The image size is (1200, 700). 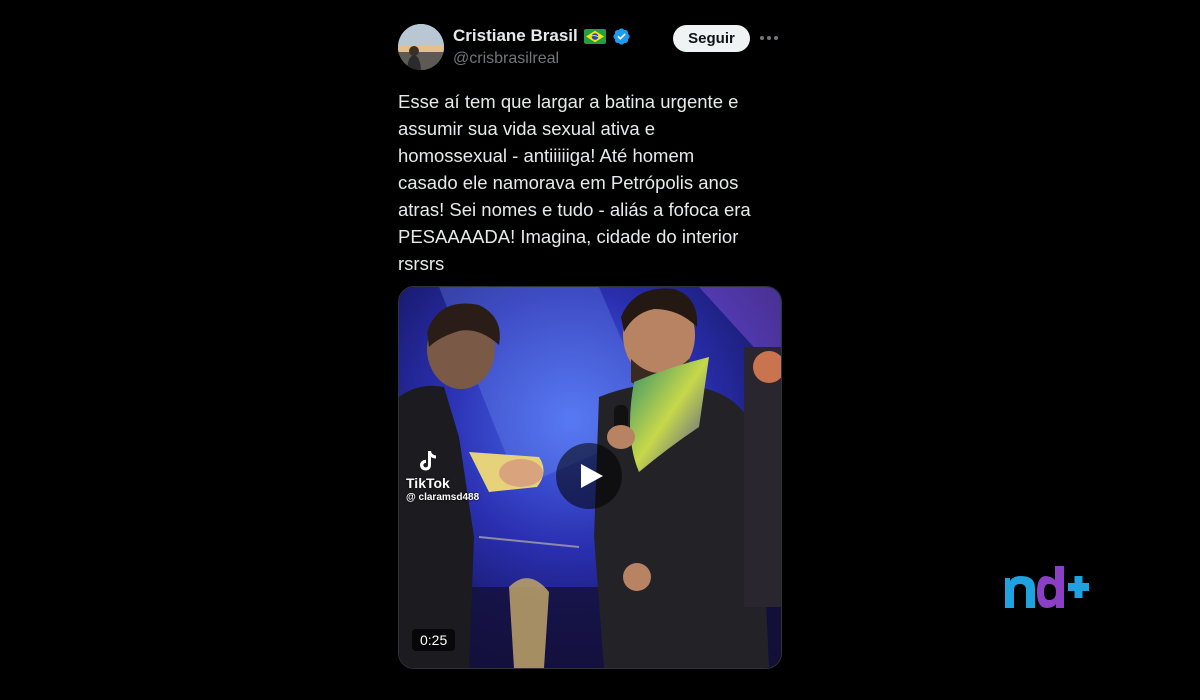 I want to click on follow-button: Seguir, so click(x=711, y=38).